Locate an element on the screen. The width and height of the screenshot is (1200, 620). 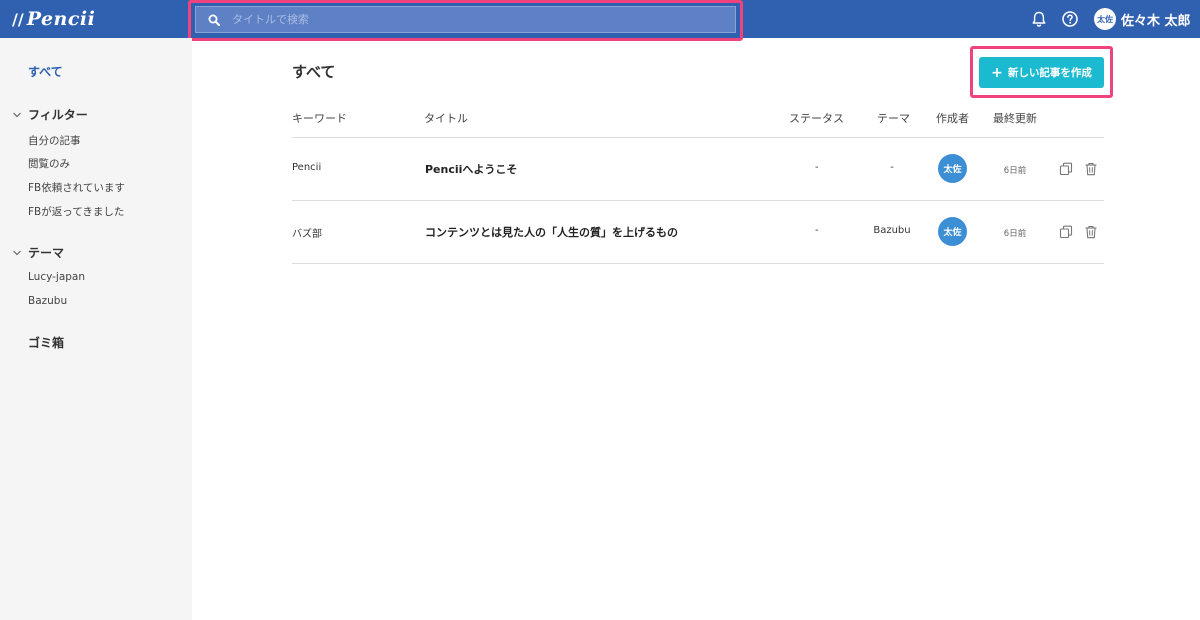
row-title: Penciiへようこそ is located at coordinates (471, 169).